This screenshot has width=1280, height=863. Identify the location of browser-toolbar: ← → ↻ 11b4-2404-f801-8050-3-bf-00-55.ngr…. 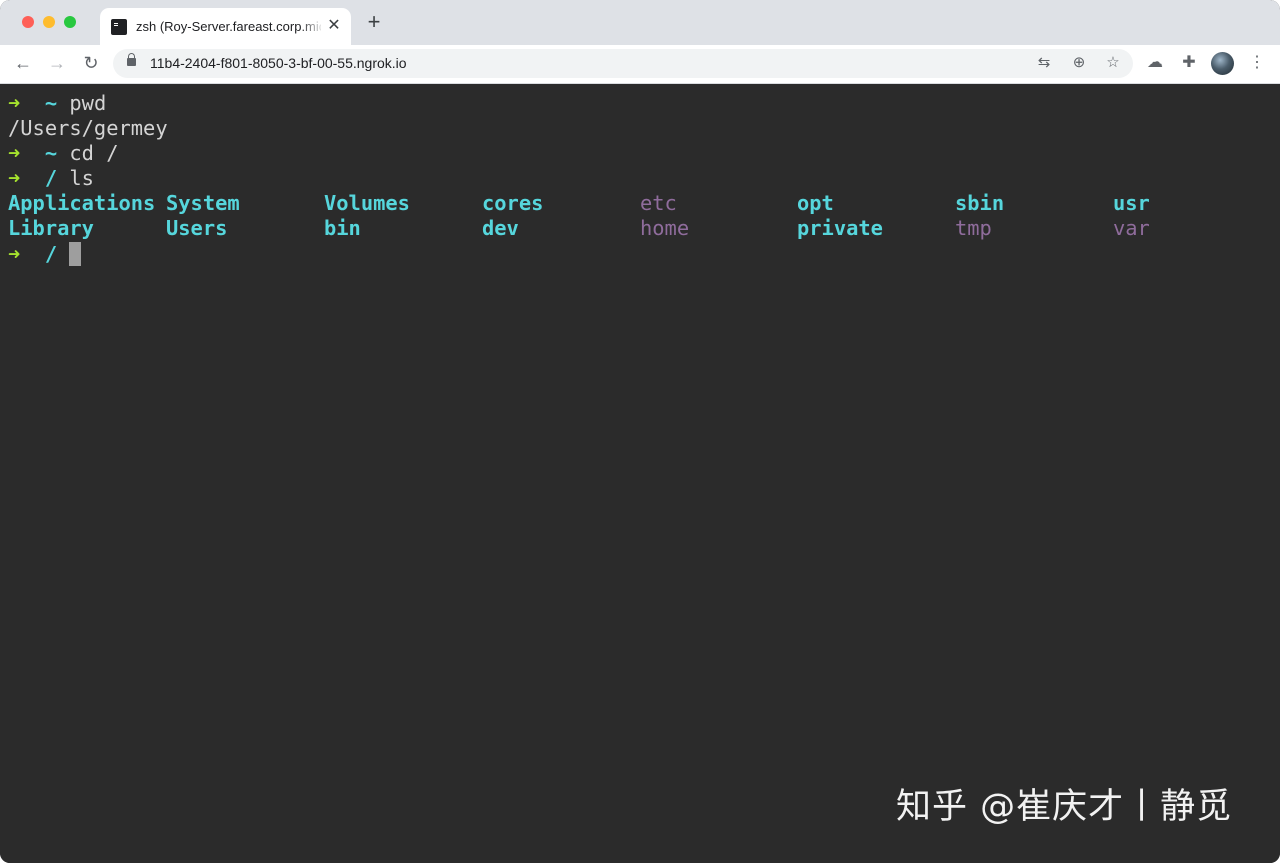
(640, 64).